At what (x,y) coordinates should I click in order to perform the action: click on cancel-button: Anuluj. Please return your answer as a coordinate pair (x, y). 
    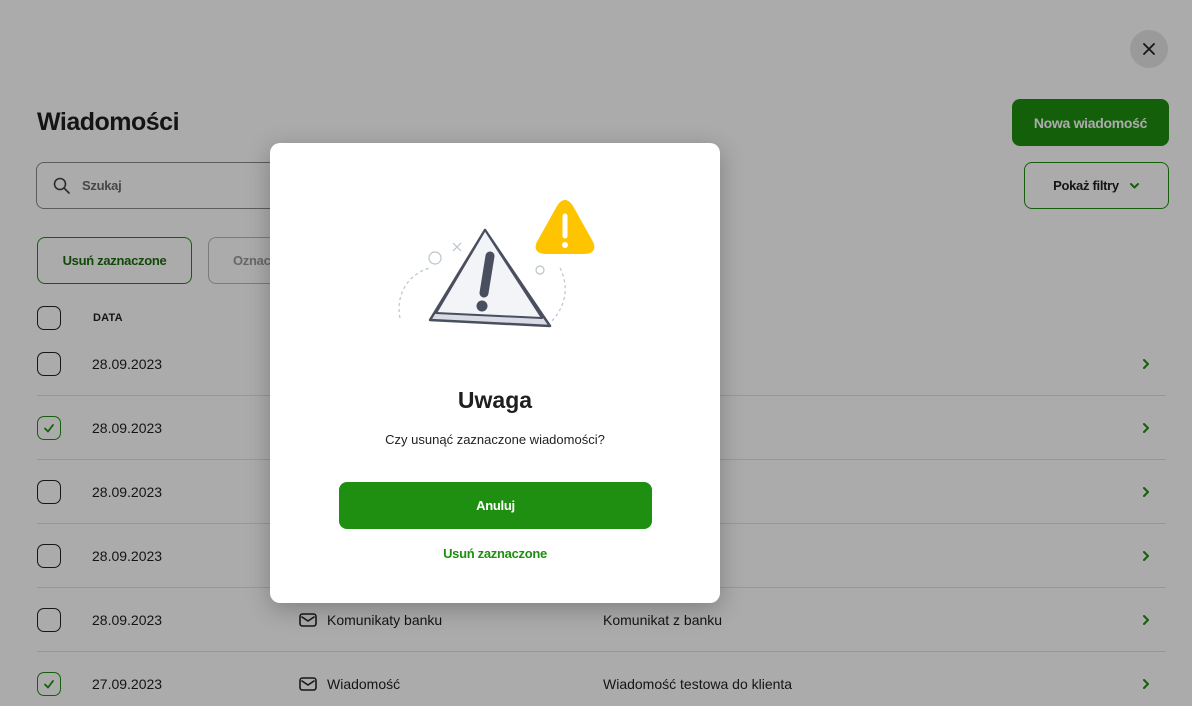
    Looking at the image, I should click on (495, 505).